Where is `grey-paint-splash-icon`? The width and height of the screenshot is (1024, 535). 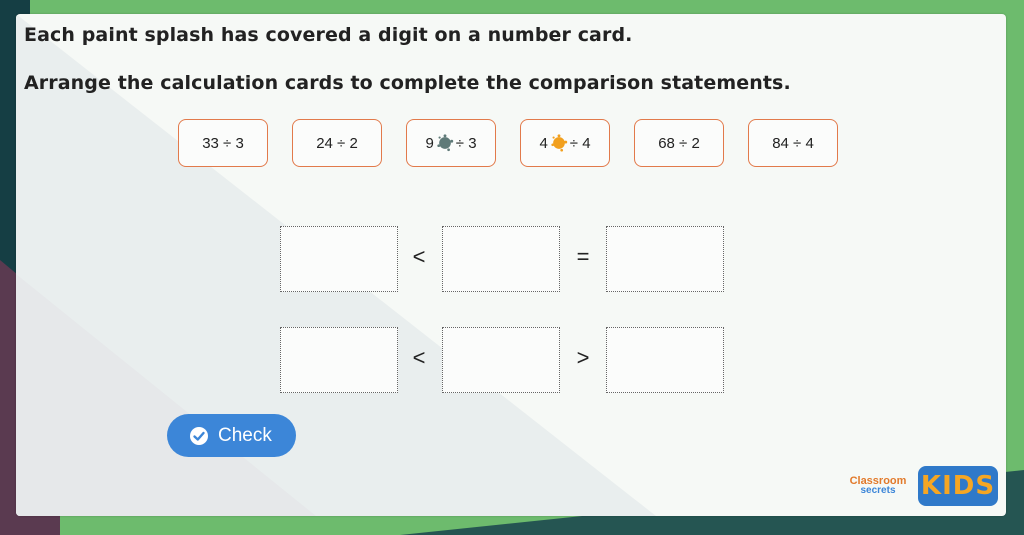
grey-paint-splash-icon is located at coordinates (445, 143).